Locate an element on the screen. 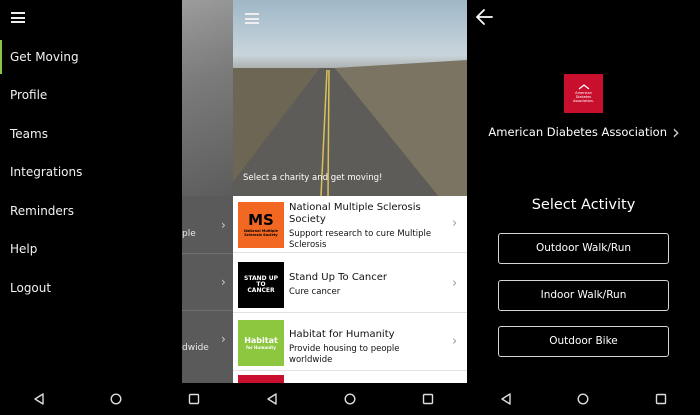 Image resolution: width=700 pixels, height=415 pixels. road-illustration is located at coordinates (350, 128).